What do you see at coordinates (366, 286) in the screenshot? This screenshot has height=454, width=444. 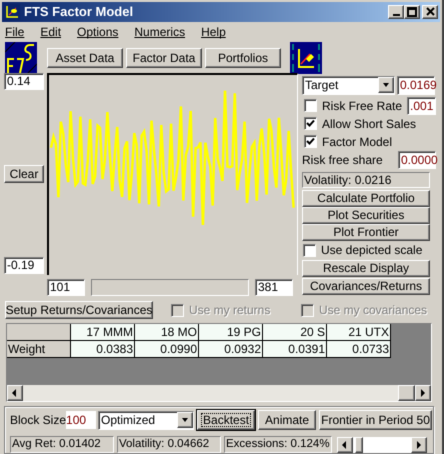 I see `action-button: Covariances/Returns` at bounding box center [366, 286].